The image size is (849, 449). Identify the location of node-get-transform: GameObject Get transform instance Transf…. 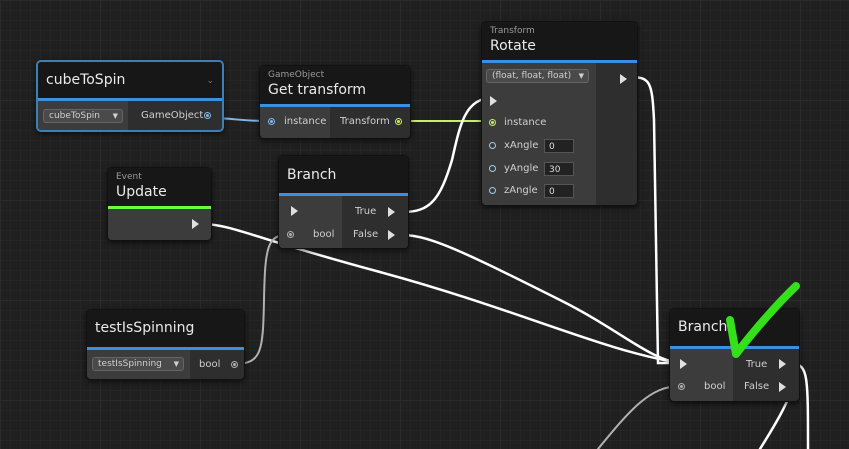
(335, 102).